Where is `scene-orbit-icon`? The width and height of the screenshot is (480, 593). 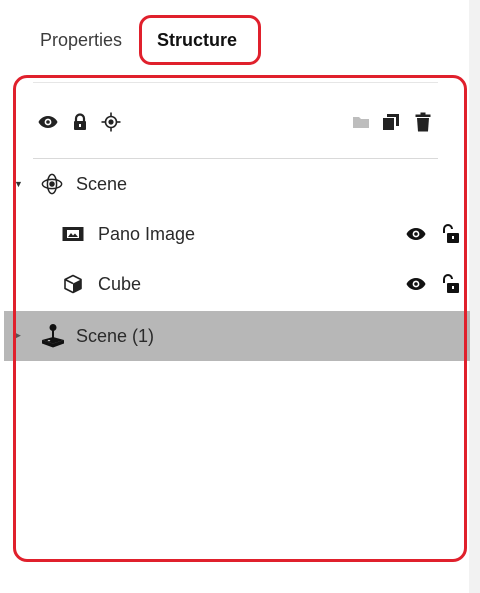
scene-orbit-icon is located at coordinates (52, 184).